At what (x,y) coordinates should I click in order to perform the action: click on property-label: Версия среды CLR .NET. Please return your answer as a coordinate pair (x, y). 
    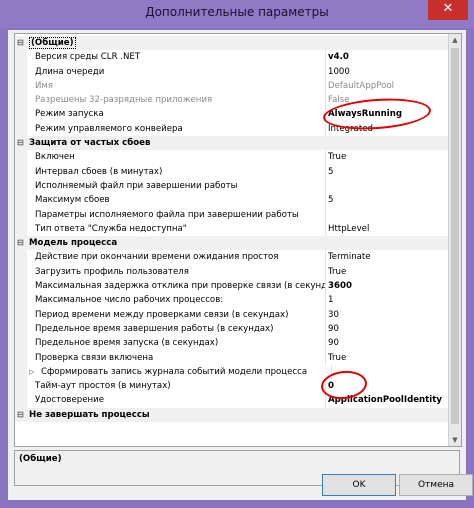
    Looking at the image, I should click on (180, 57).